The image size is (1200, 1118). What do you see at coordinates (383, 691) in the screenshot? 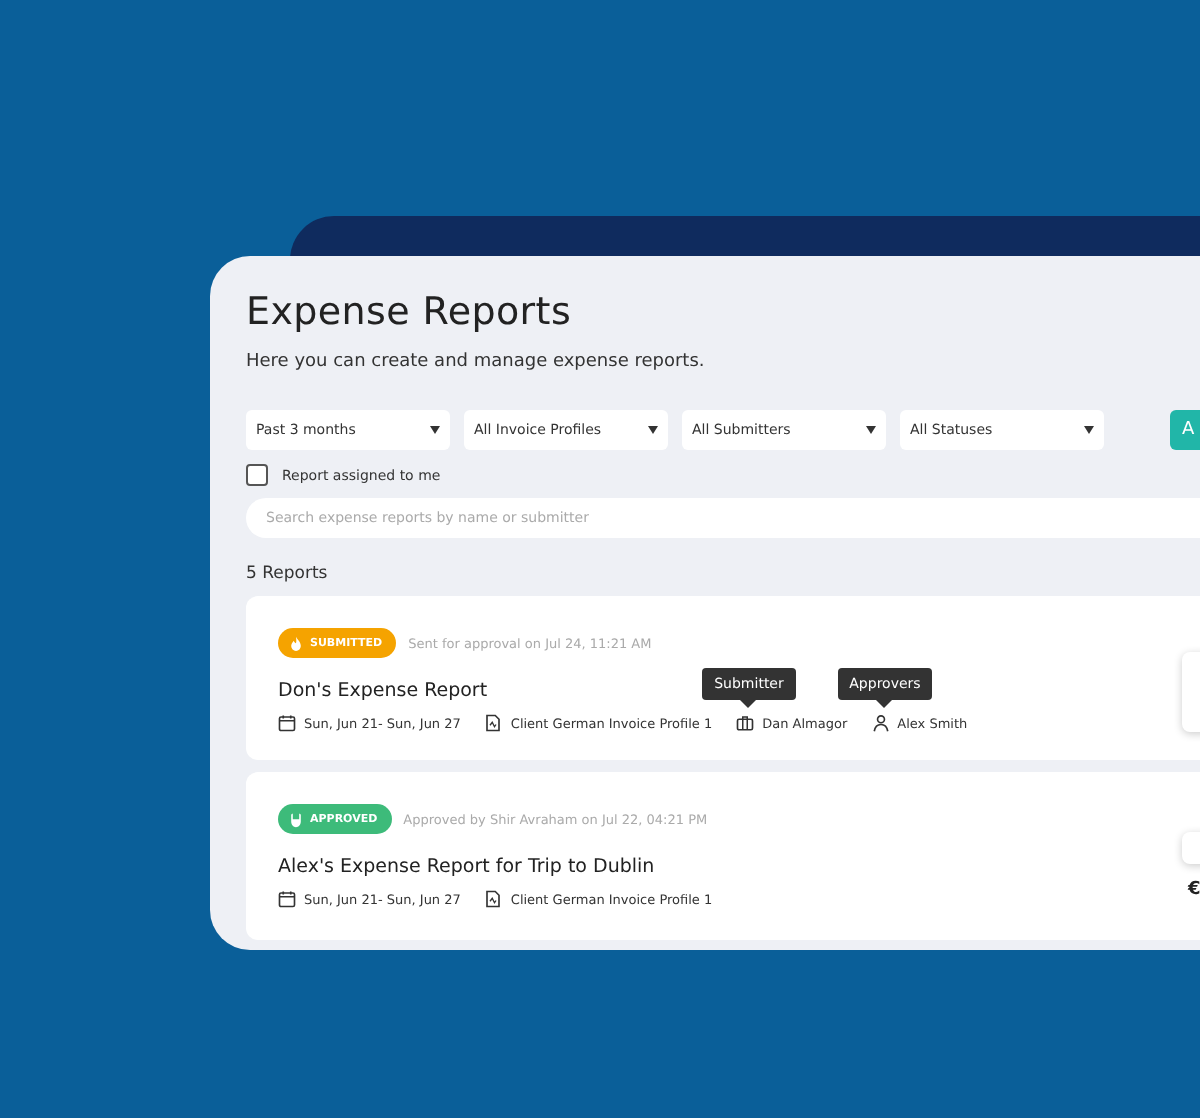
I see `report-title: Don's Expense Report` at bounding box center [383, 691].